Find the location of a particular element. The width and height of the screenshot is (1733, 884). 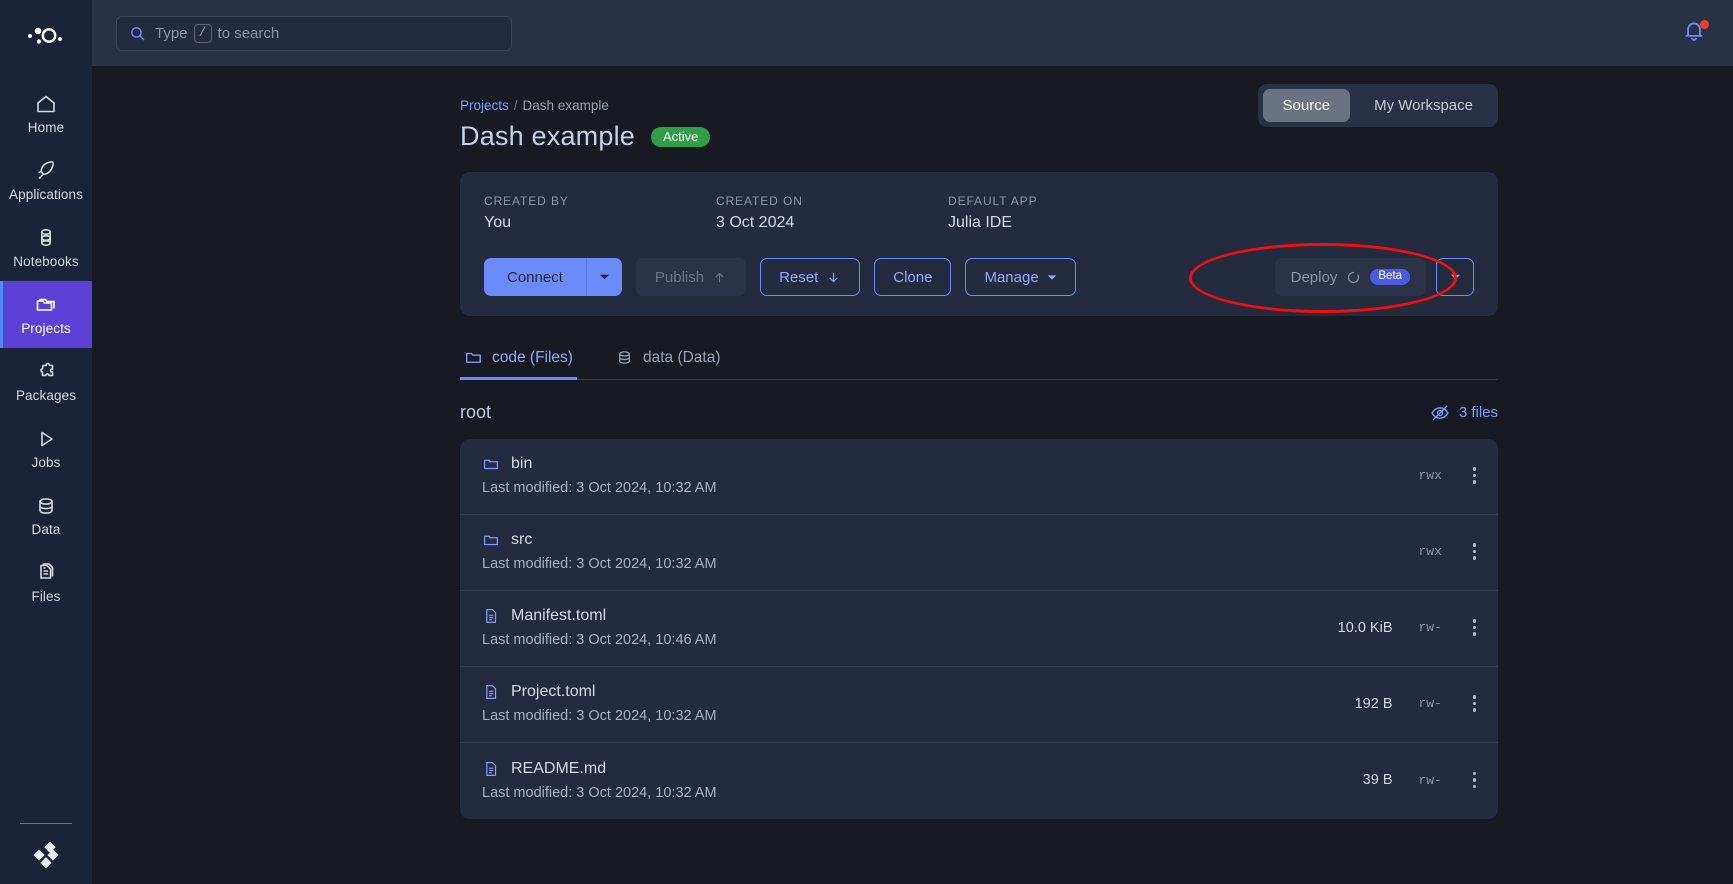

page-title: Dash example is located at coordinates (547, 136).